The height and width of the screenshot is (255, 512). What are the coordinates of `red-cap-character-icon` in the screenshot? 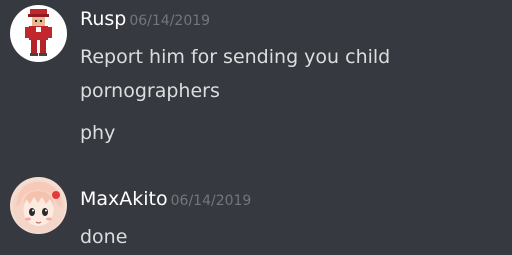 It's located at (38, 32).